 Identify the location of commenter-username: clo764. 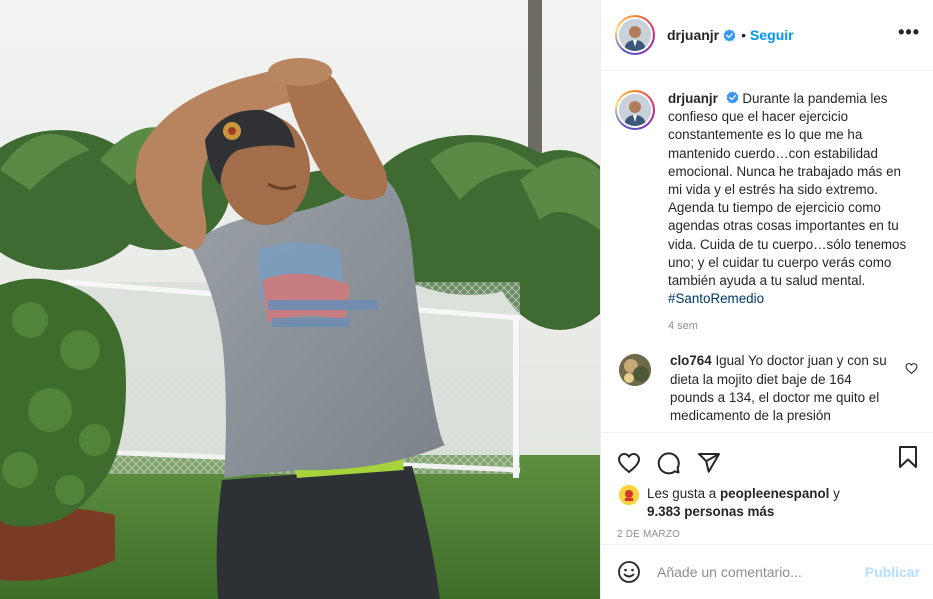
(691, 360).